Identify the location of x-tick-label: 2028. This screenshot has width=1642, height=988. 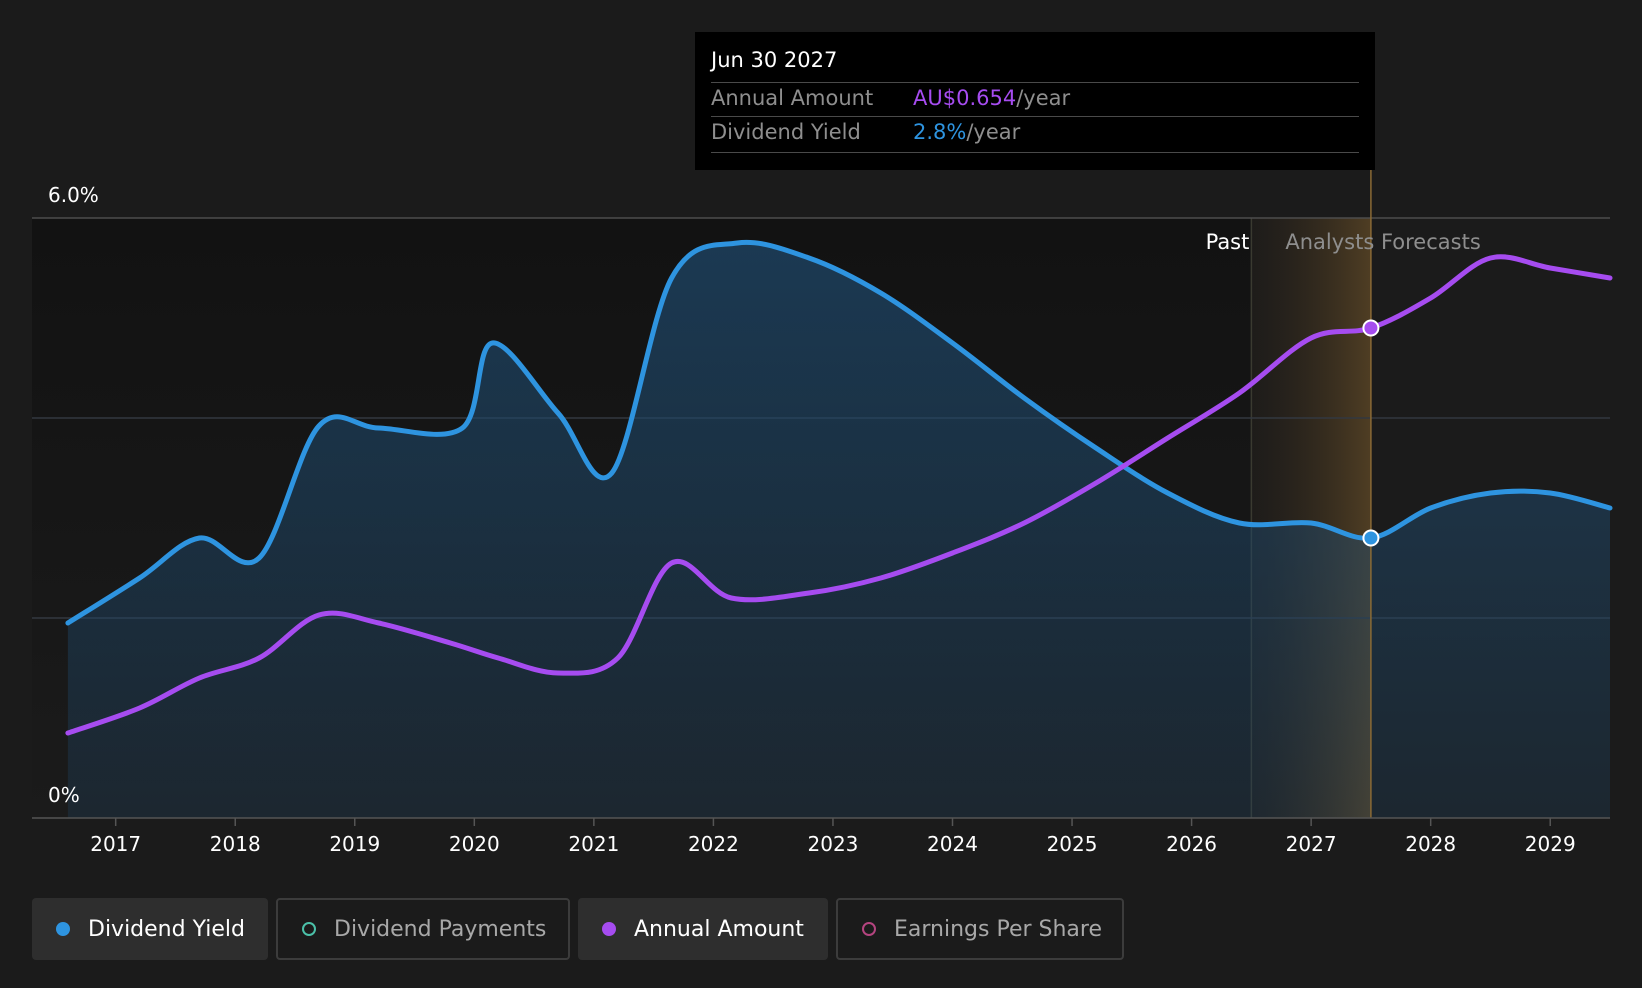
(1430, 844).